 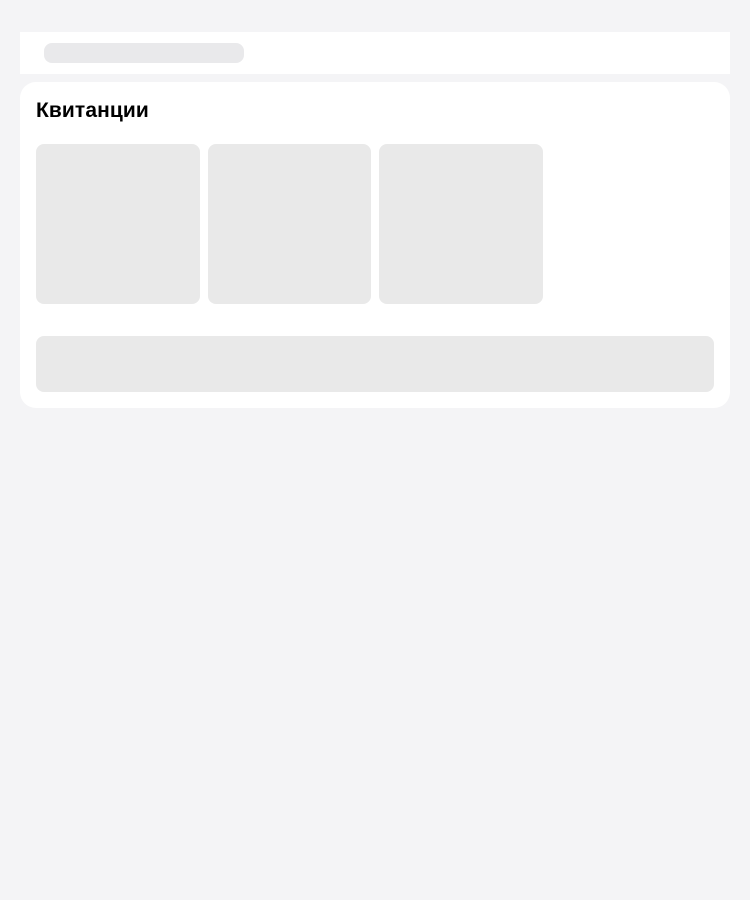 I want to click on title-loading-placeholder, so click(x=144, y=53).